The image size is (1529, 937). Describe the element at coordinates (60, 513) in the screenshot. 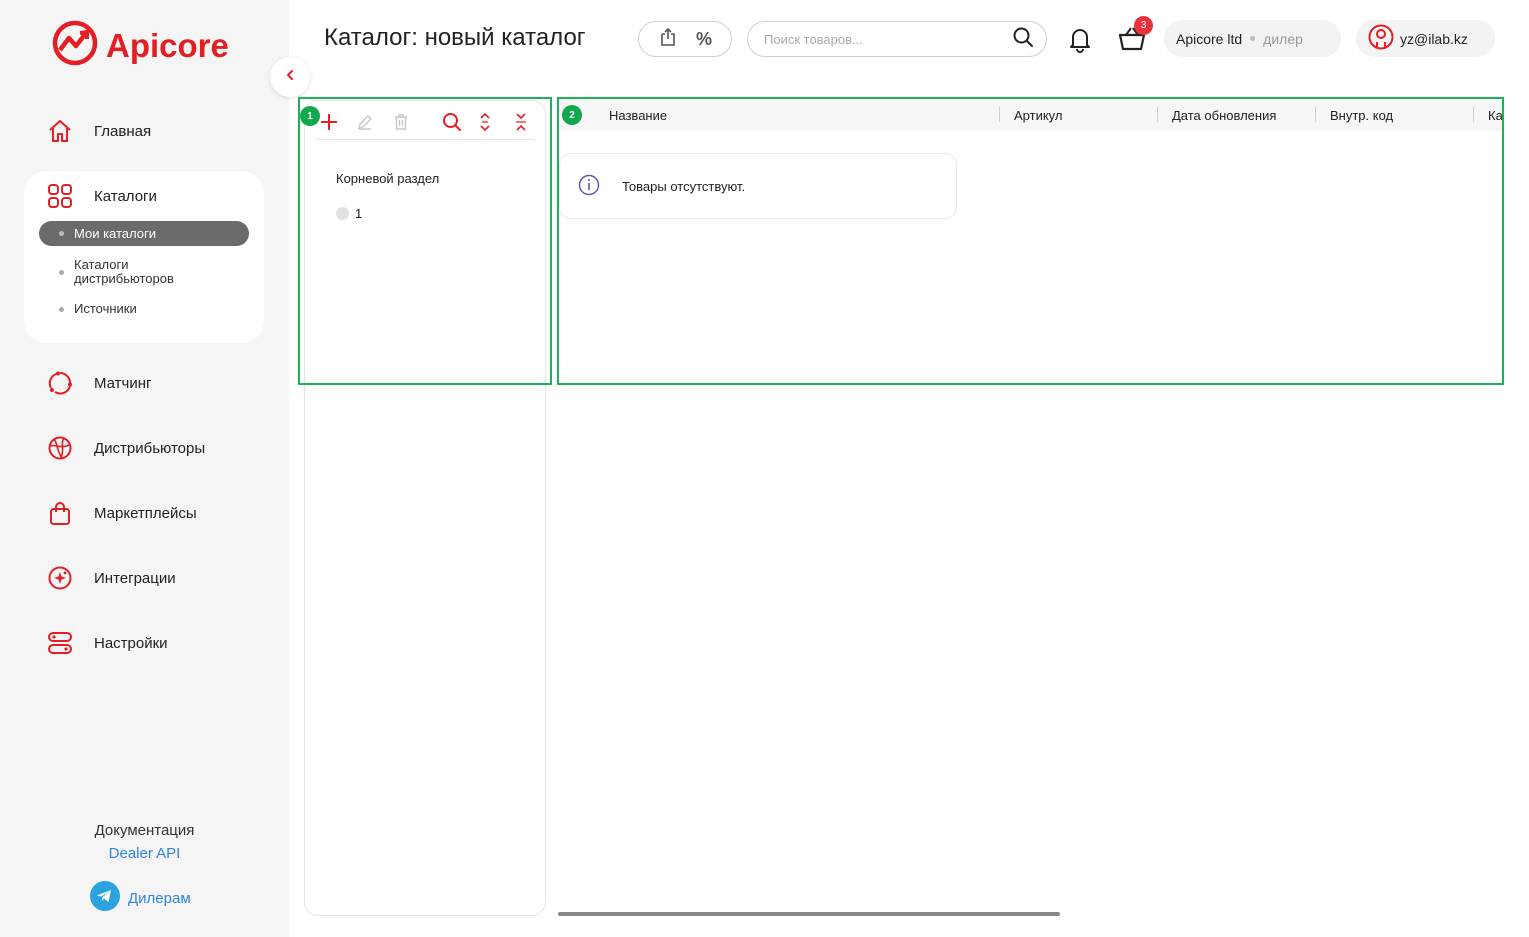

I see `shopping-bag-icon` at that location.